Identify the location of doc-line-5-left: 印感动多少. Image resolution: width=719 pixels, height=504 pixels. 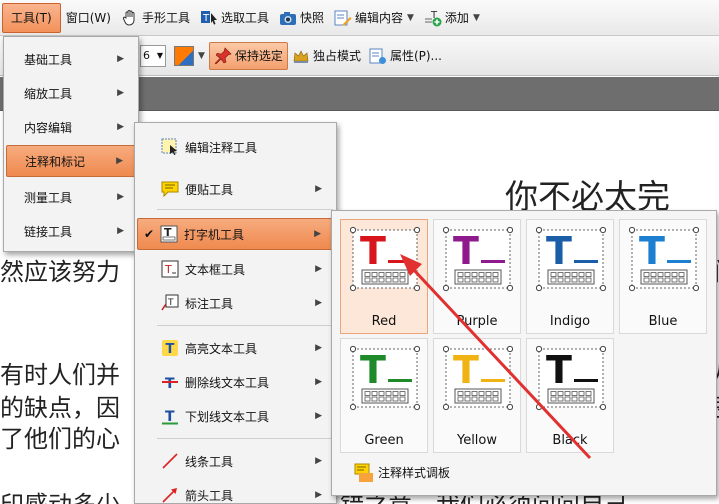
(60, 494).